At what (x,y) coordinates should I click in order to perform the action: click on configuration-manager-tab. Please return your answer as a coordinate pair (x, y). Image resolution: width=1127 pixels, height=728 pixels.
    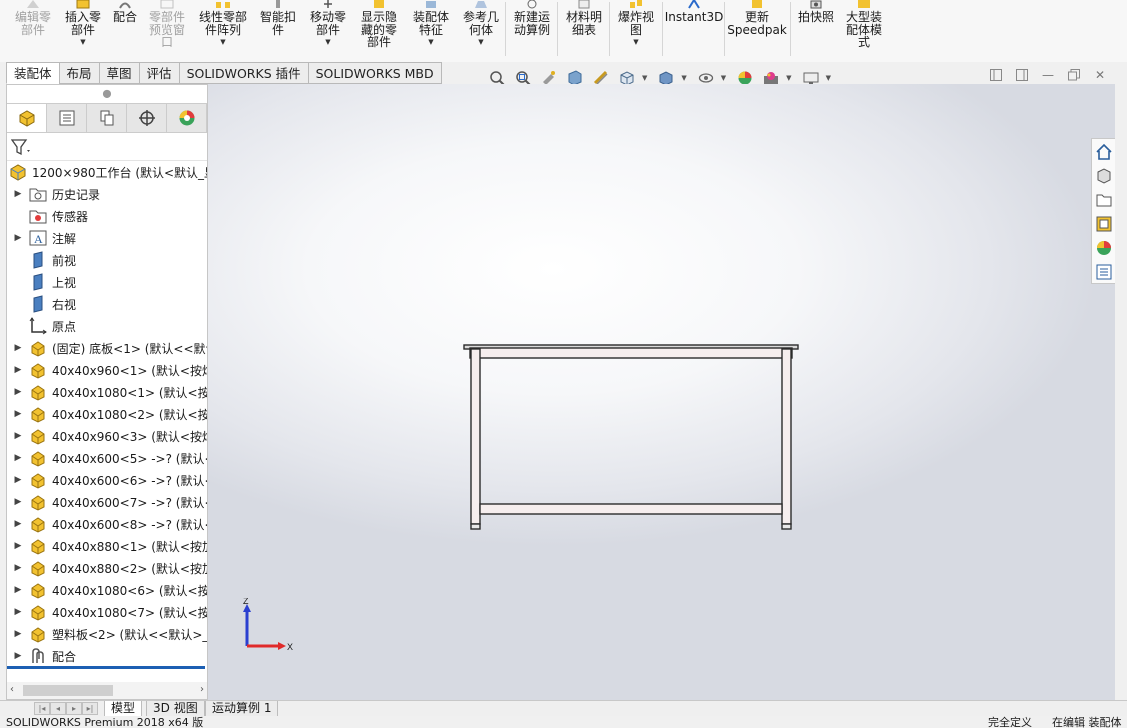
    Looking at the image, I should click on (107, 118).